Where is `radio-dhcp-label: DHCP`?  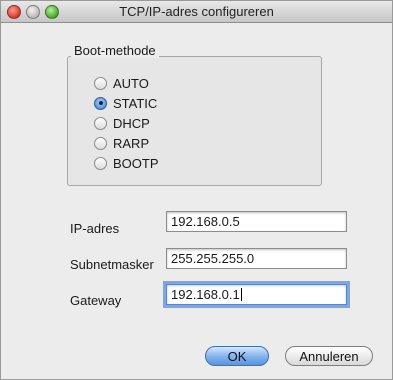
radio-dhcp-label: DHCP is located at coordinates (131, 123).